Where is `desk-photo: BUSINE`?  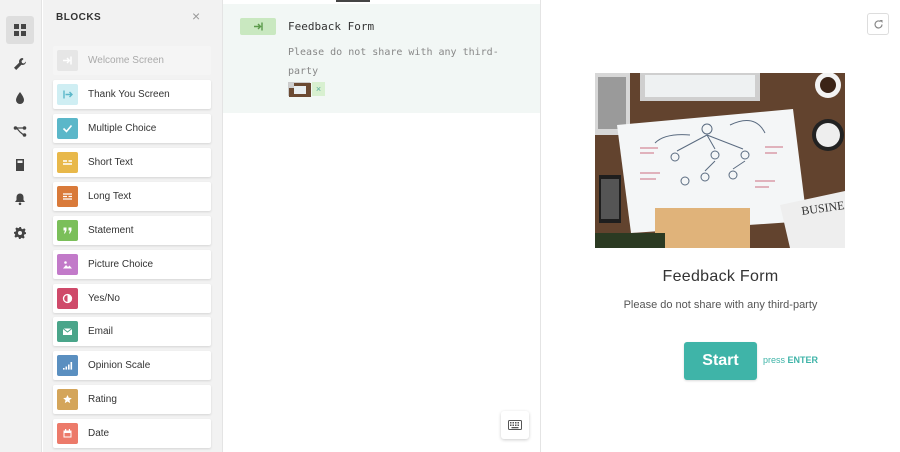
desk-photo: BUSINE is located at coordinates (720, 160).